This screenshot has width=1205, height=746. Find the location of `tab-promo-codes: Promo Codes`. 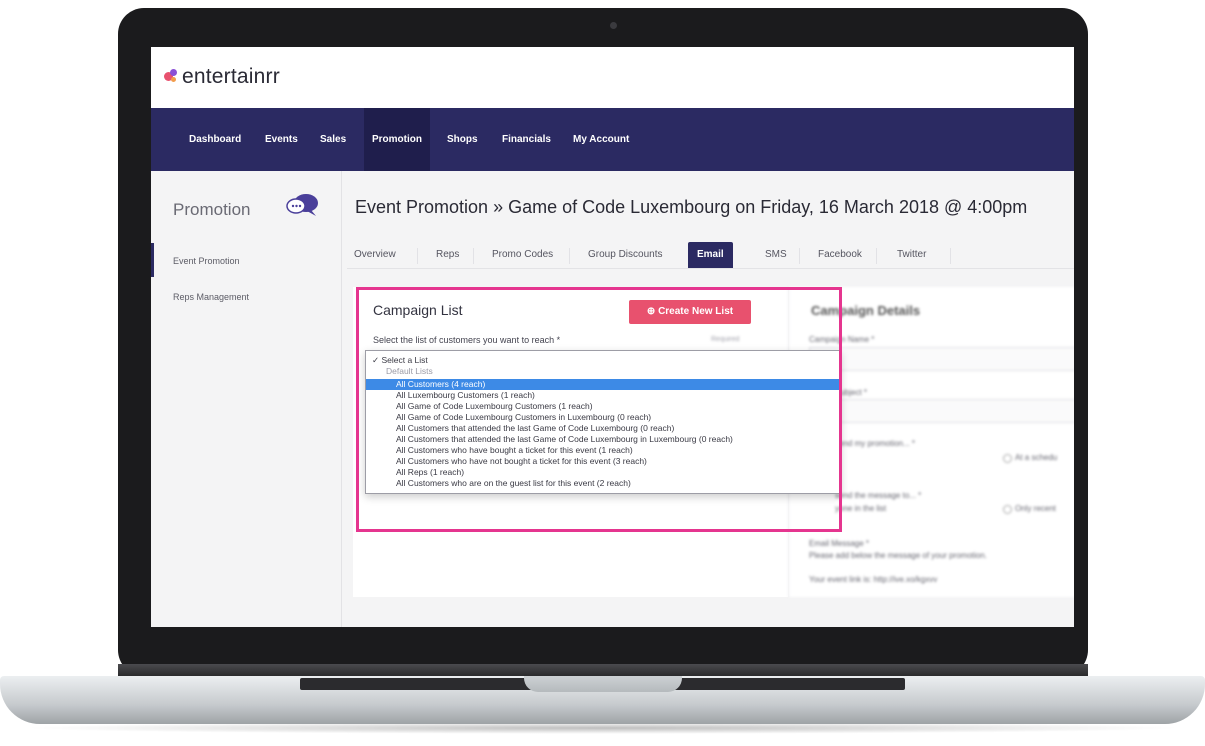

tab-promo-codes: Promo Codes is located at coordinates (522, 255).